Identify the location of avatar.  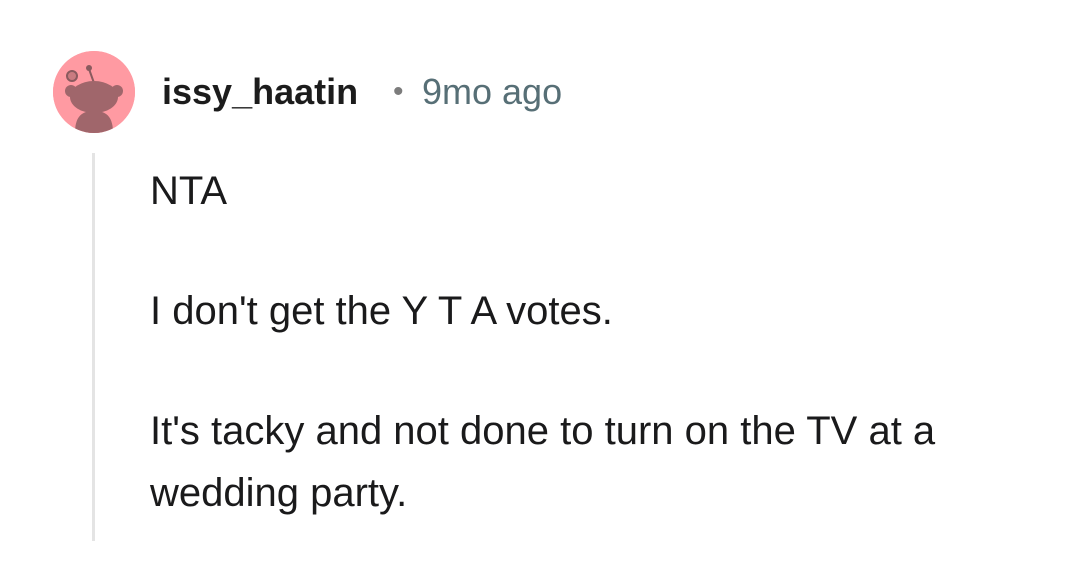
(94, 92).